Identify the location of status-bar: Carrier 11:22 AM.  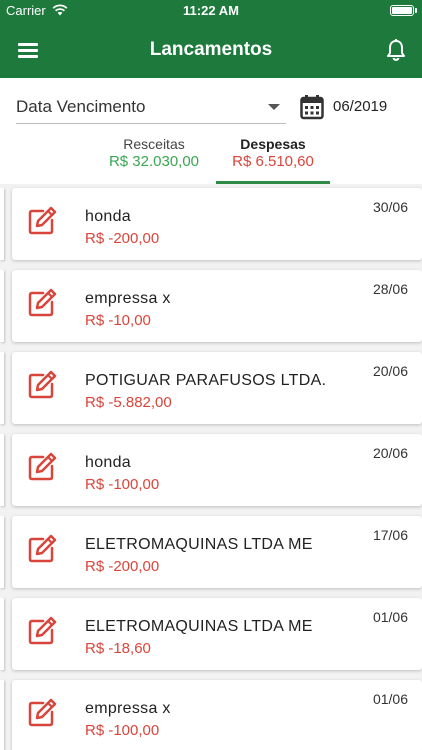
(211, 11).